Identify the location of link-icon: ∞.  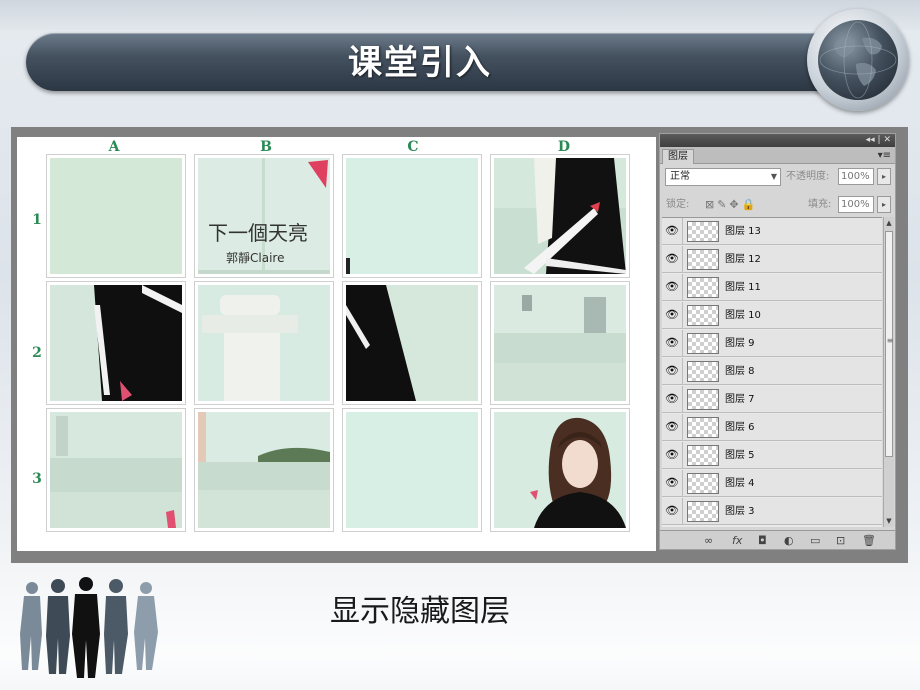
(708, 540).